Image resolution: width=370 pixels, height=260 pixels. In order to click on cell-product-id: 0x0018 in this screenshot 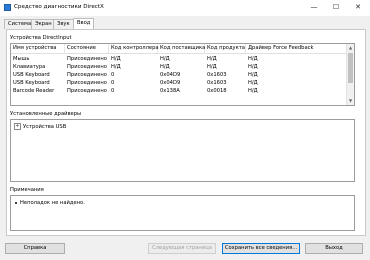, I will do `click(217, 91)`.